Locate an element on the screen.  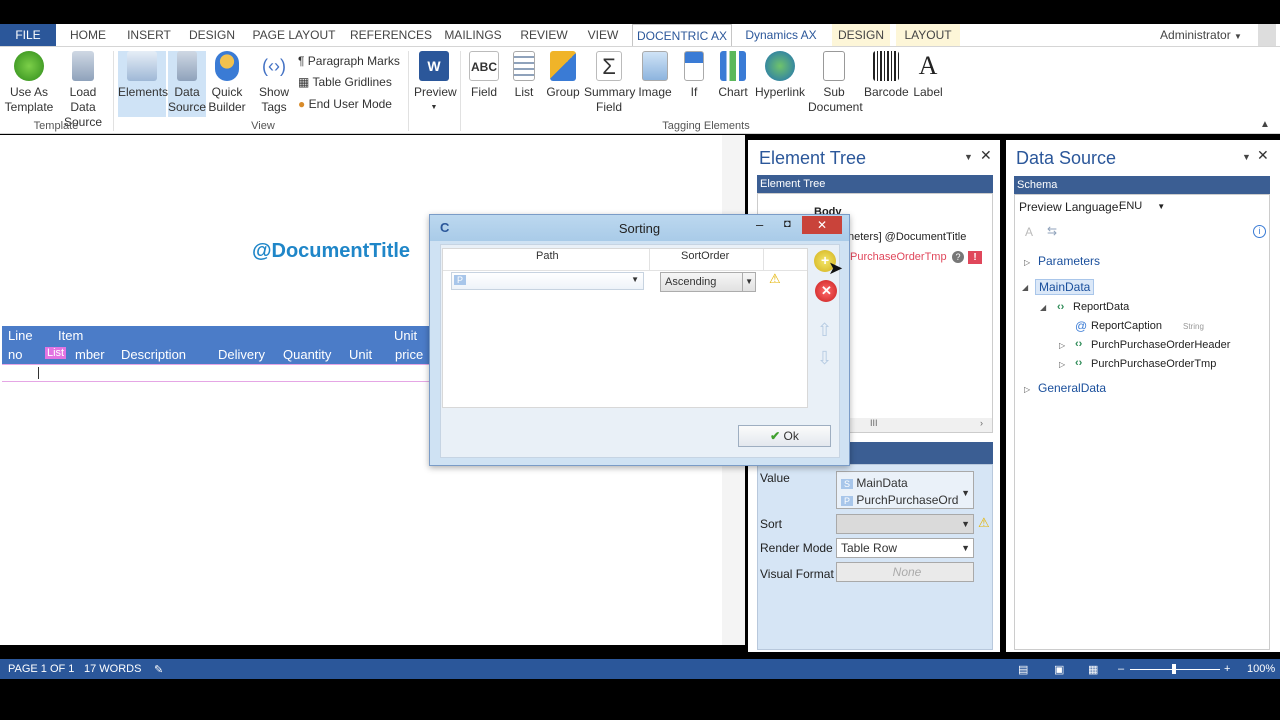
preview-button: W Preview ▼ is located at coordinates (435, 83).